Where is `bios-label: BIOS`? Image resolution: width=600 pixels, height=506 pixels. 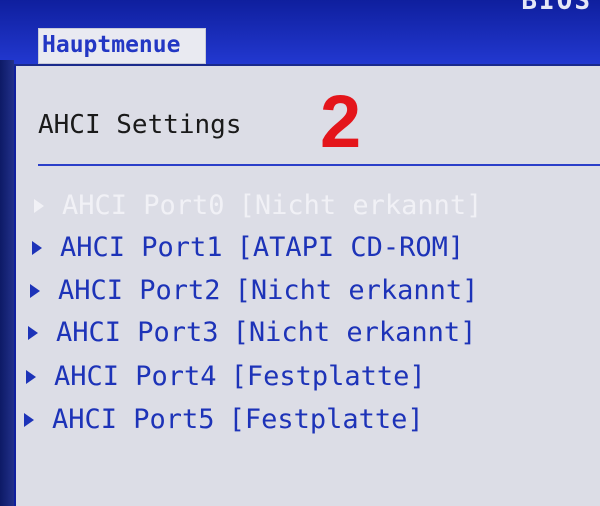 bios-label: BIOS is located at coordinates (556, 8).